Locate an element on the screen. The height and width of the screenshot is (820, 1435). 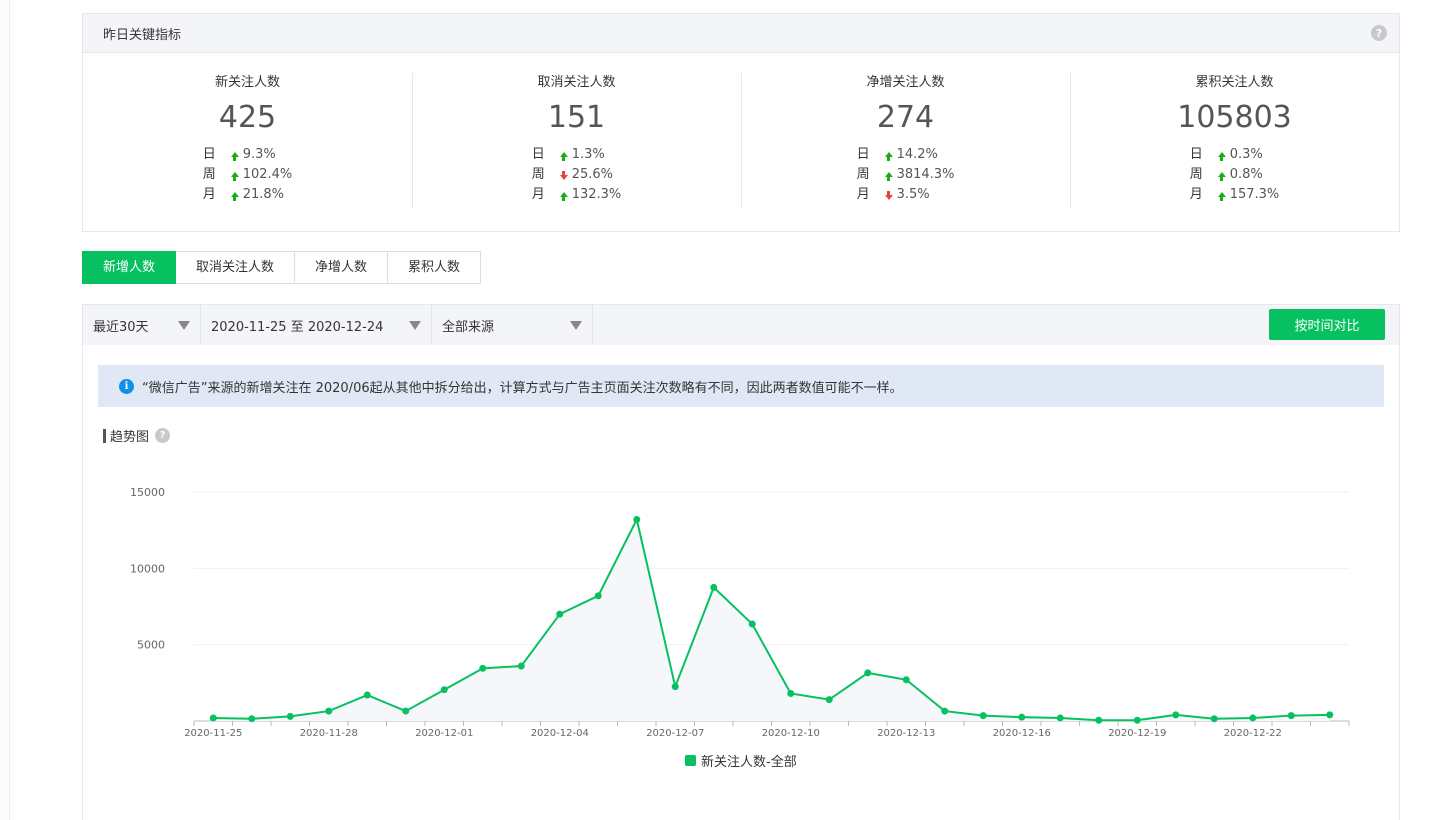
y-tick-label: 10000 is located at coordinates (147, 568).